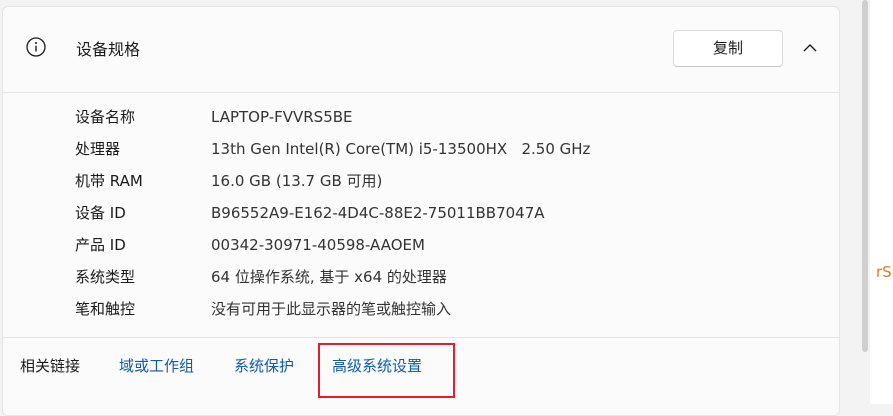  I want to click on info-icon, so click(36, 47).